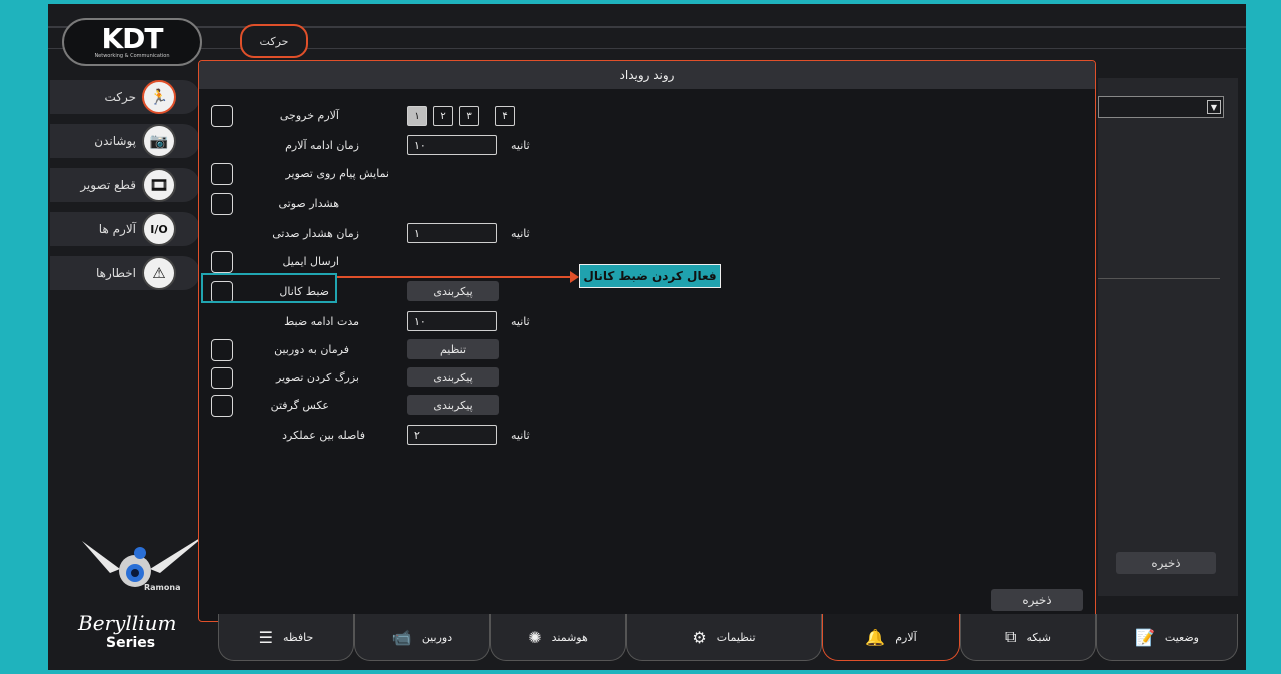 The width and height of the screenshot is (1281, 674). I want to click on status-icon: 📝, so click(1144, 637).